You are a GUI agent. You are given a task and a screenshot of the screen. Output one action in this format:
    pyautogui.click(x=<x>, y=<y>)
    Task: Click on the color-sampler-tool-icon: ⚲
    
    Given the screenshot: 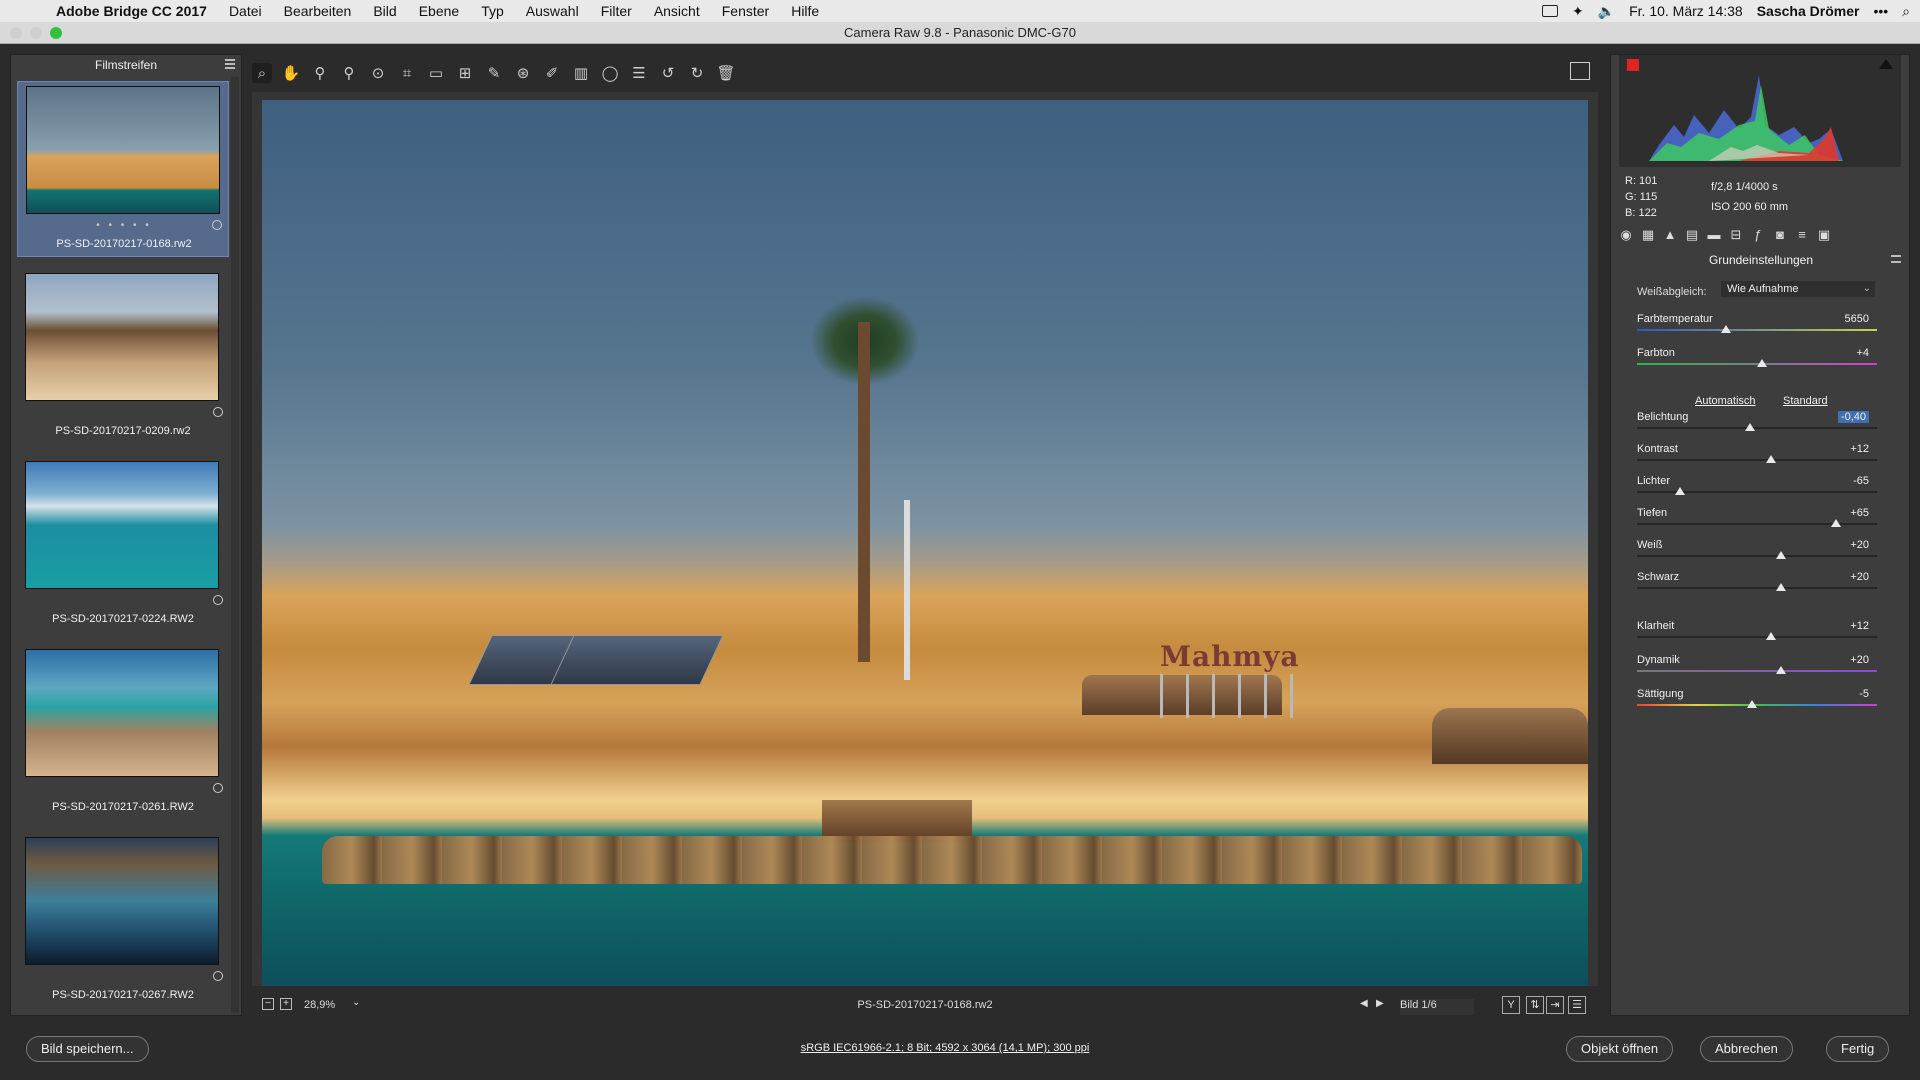 What is the action you would take?
    pyautogui.click(x=349, y=73)
    